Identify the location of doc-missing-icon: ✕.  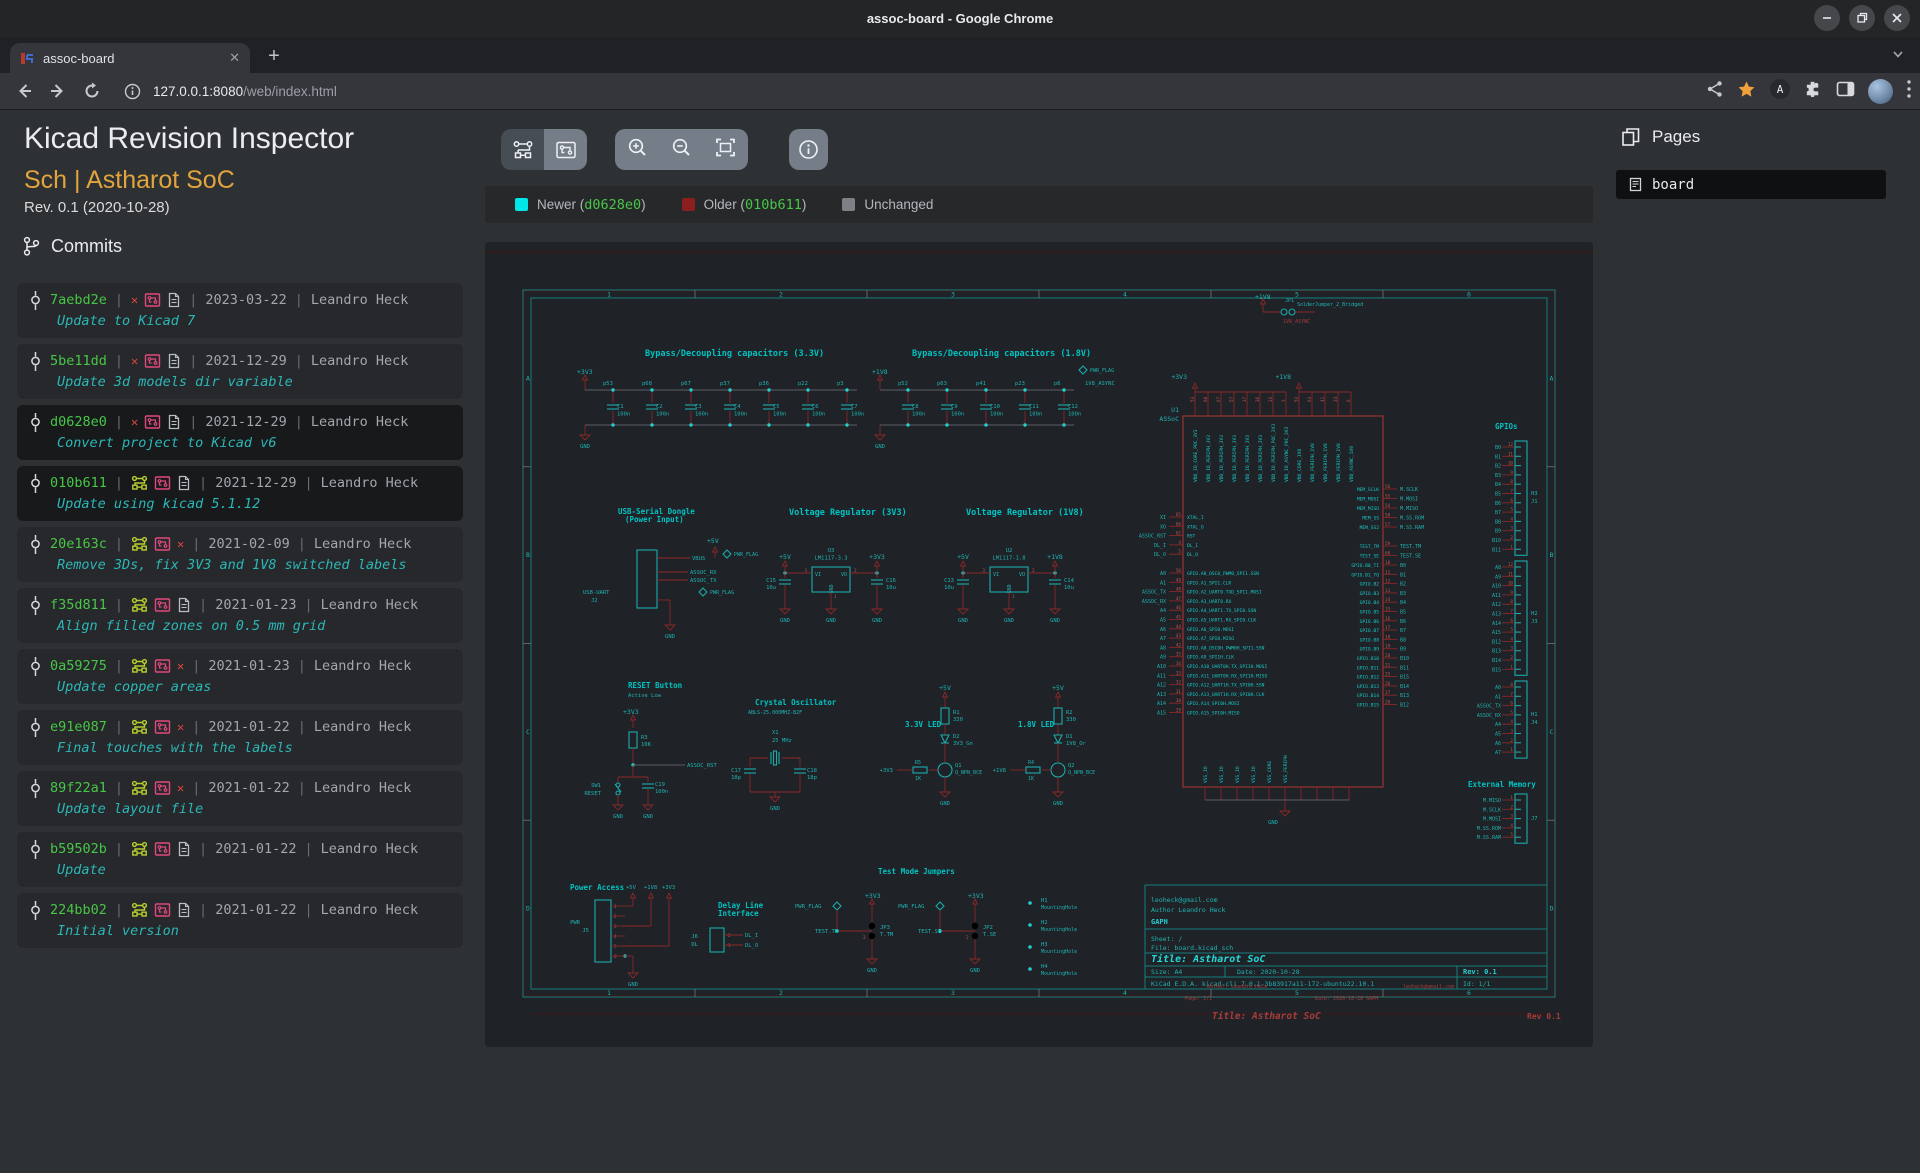
(181, 666).